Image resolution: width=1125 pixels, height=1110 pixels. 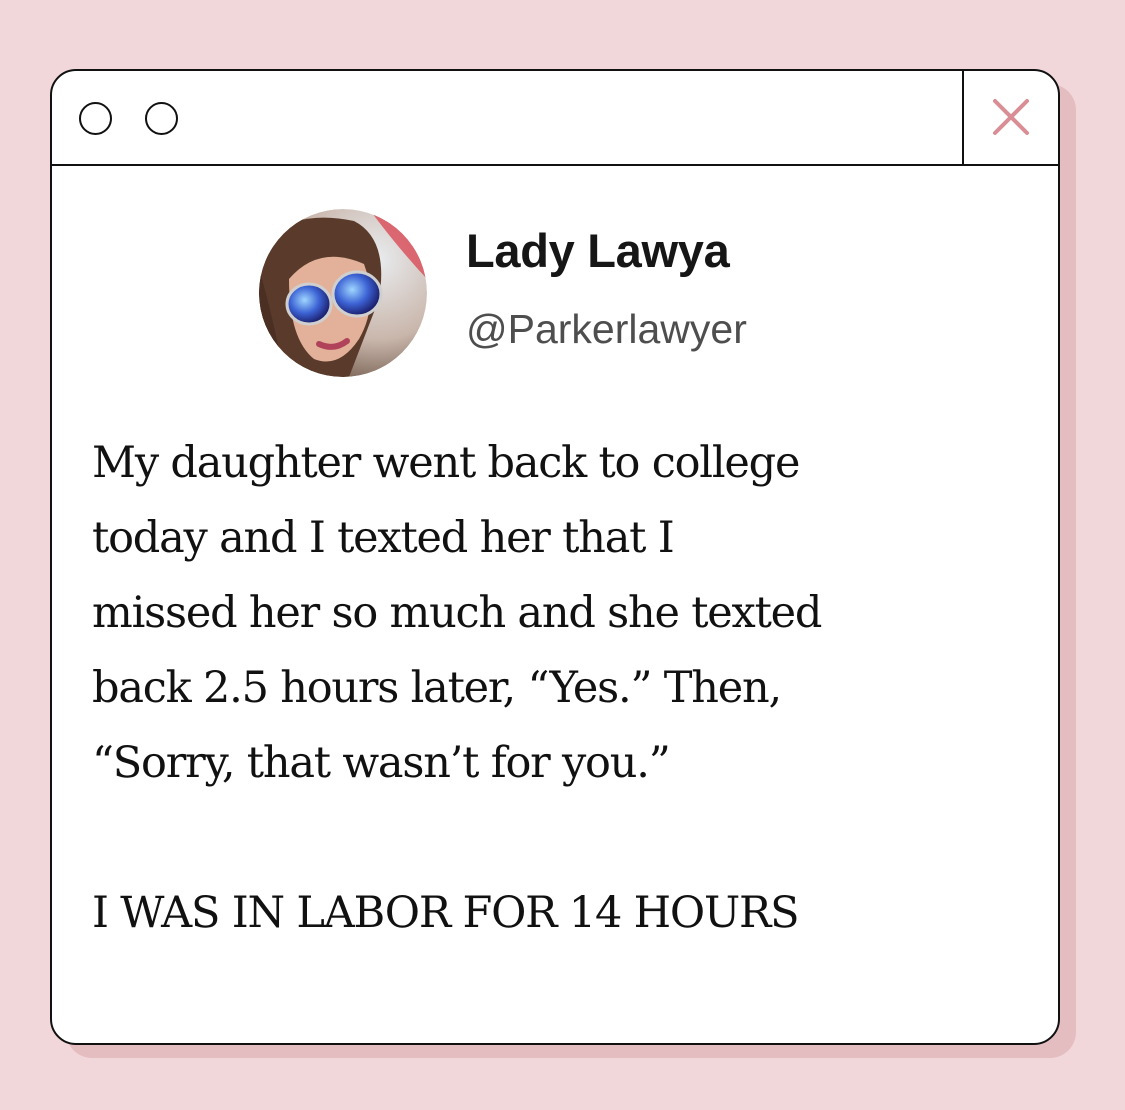 What do you see at coordinates (381, 763) in the screenshot?
I see `post-line: “Sorry, that wasn’t for you.”` at bounding box center [381, 763].